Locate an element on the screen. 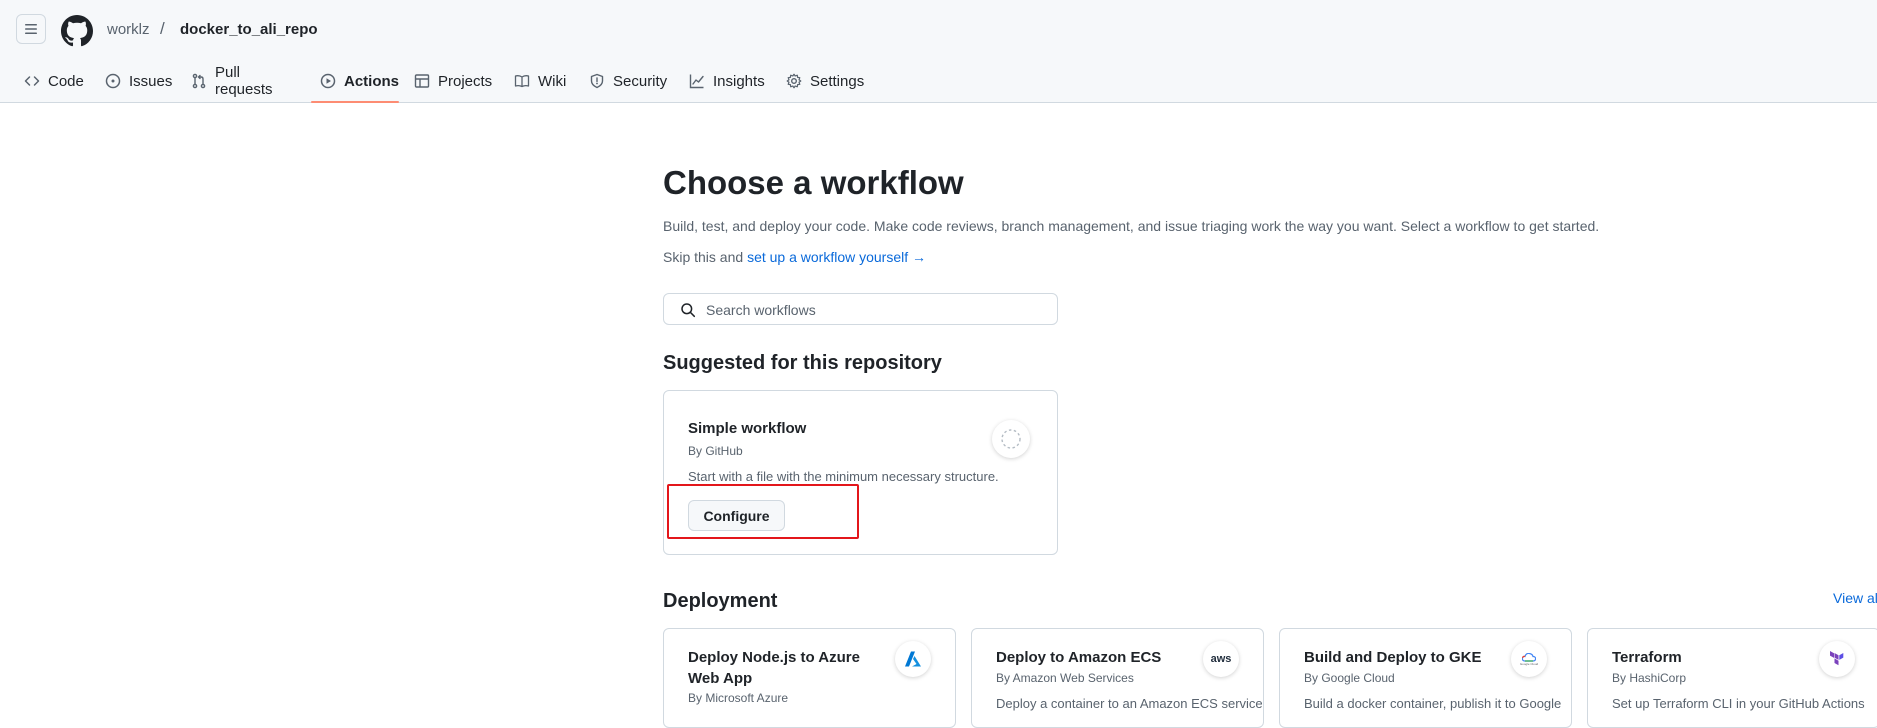 The image size is (1877, 728). search-icon is located at coordinates (688, 310).